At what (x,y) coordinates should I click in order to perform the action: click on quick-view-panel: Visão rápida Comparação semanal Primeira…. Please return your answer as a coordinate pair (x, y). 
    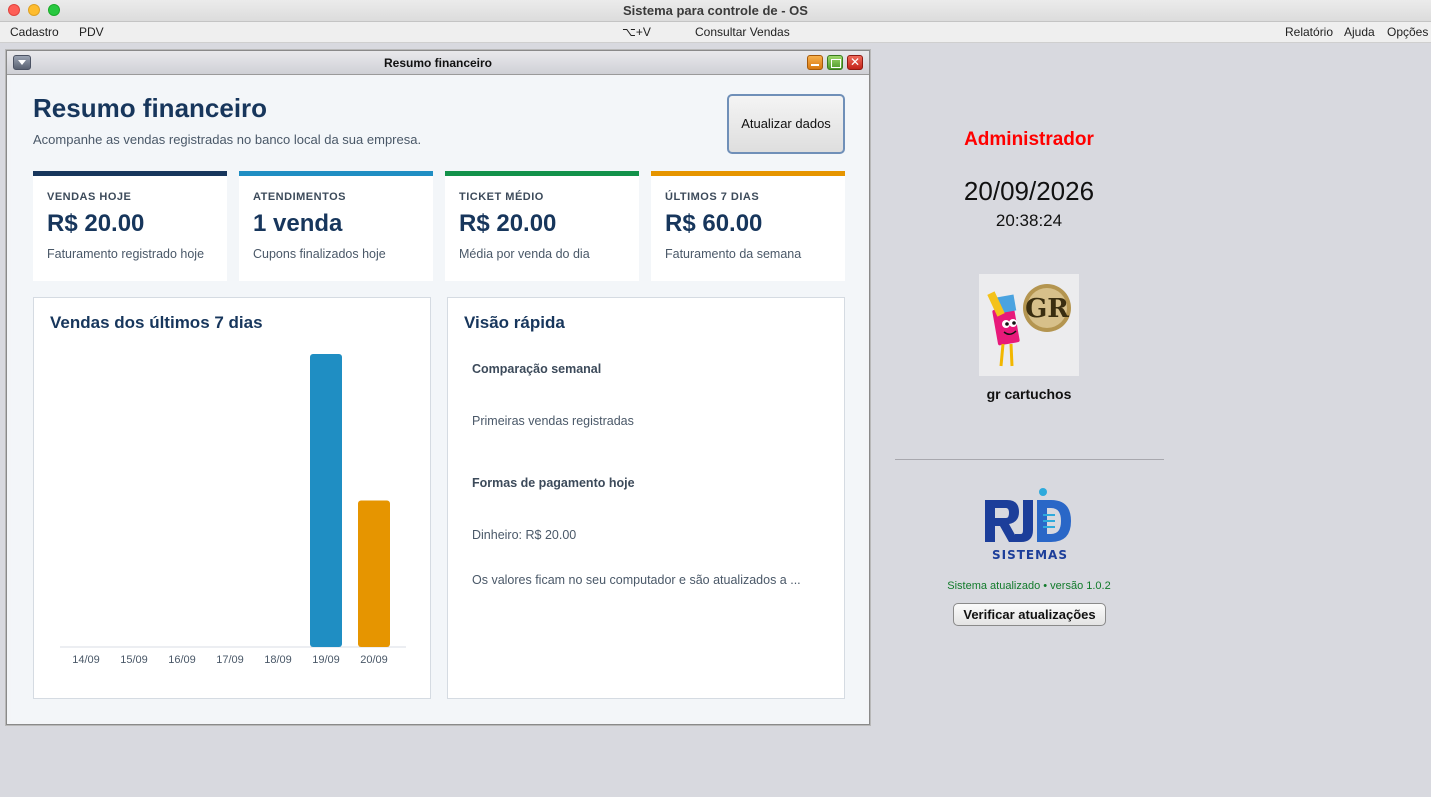
    Looking at the image, I should click on (646, 498).